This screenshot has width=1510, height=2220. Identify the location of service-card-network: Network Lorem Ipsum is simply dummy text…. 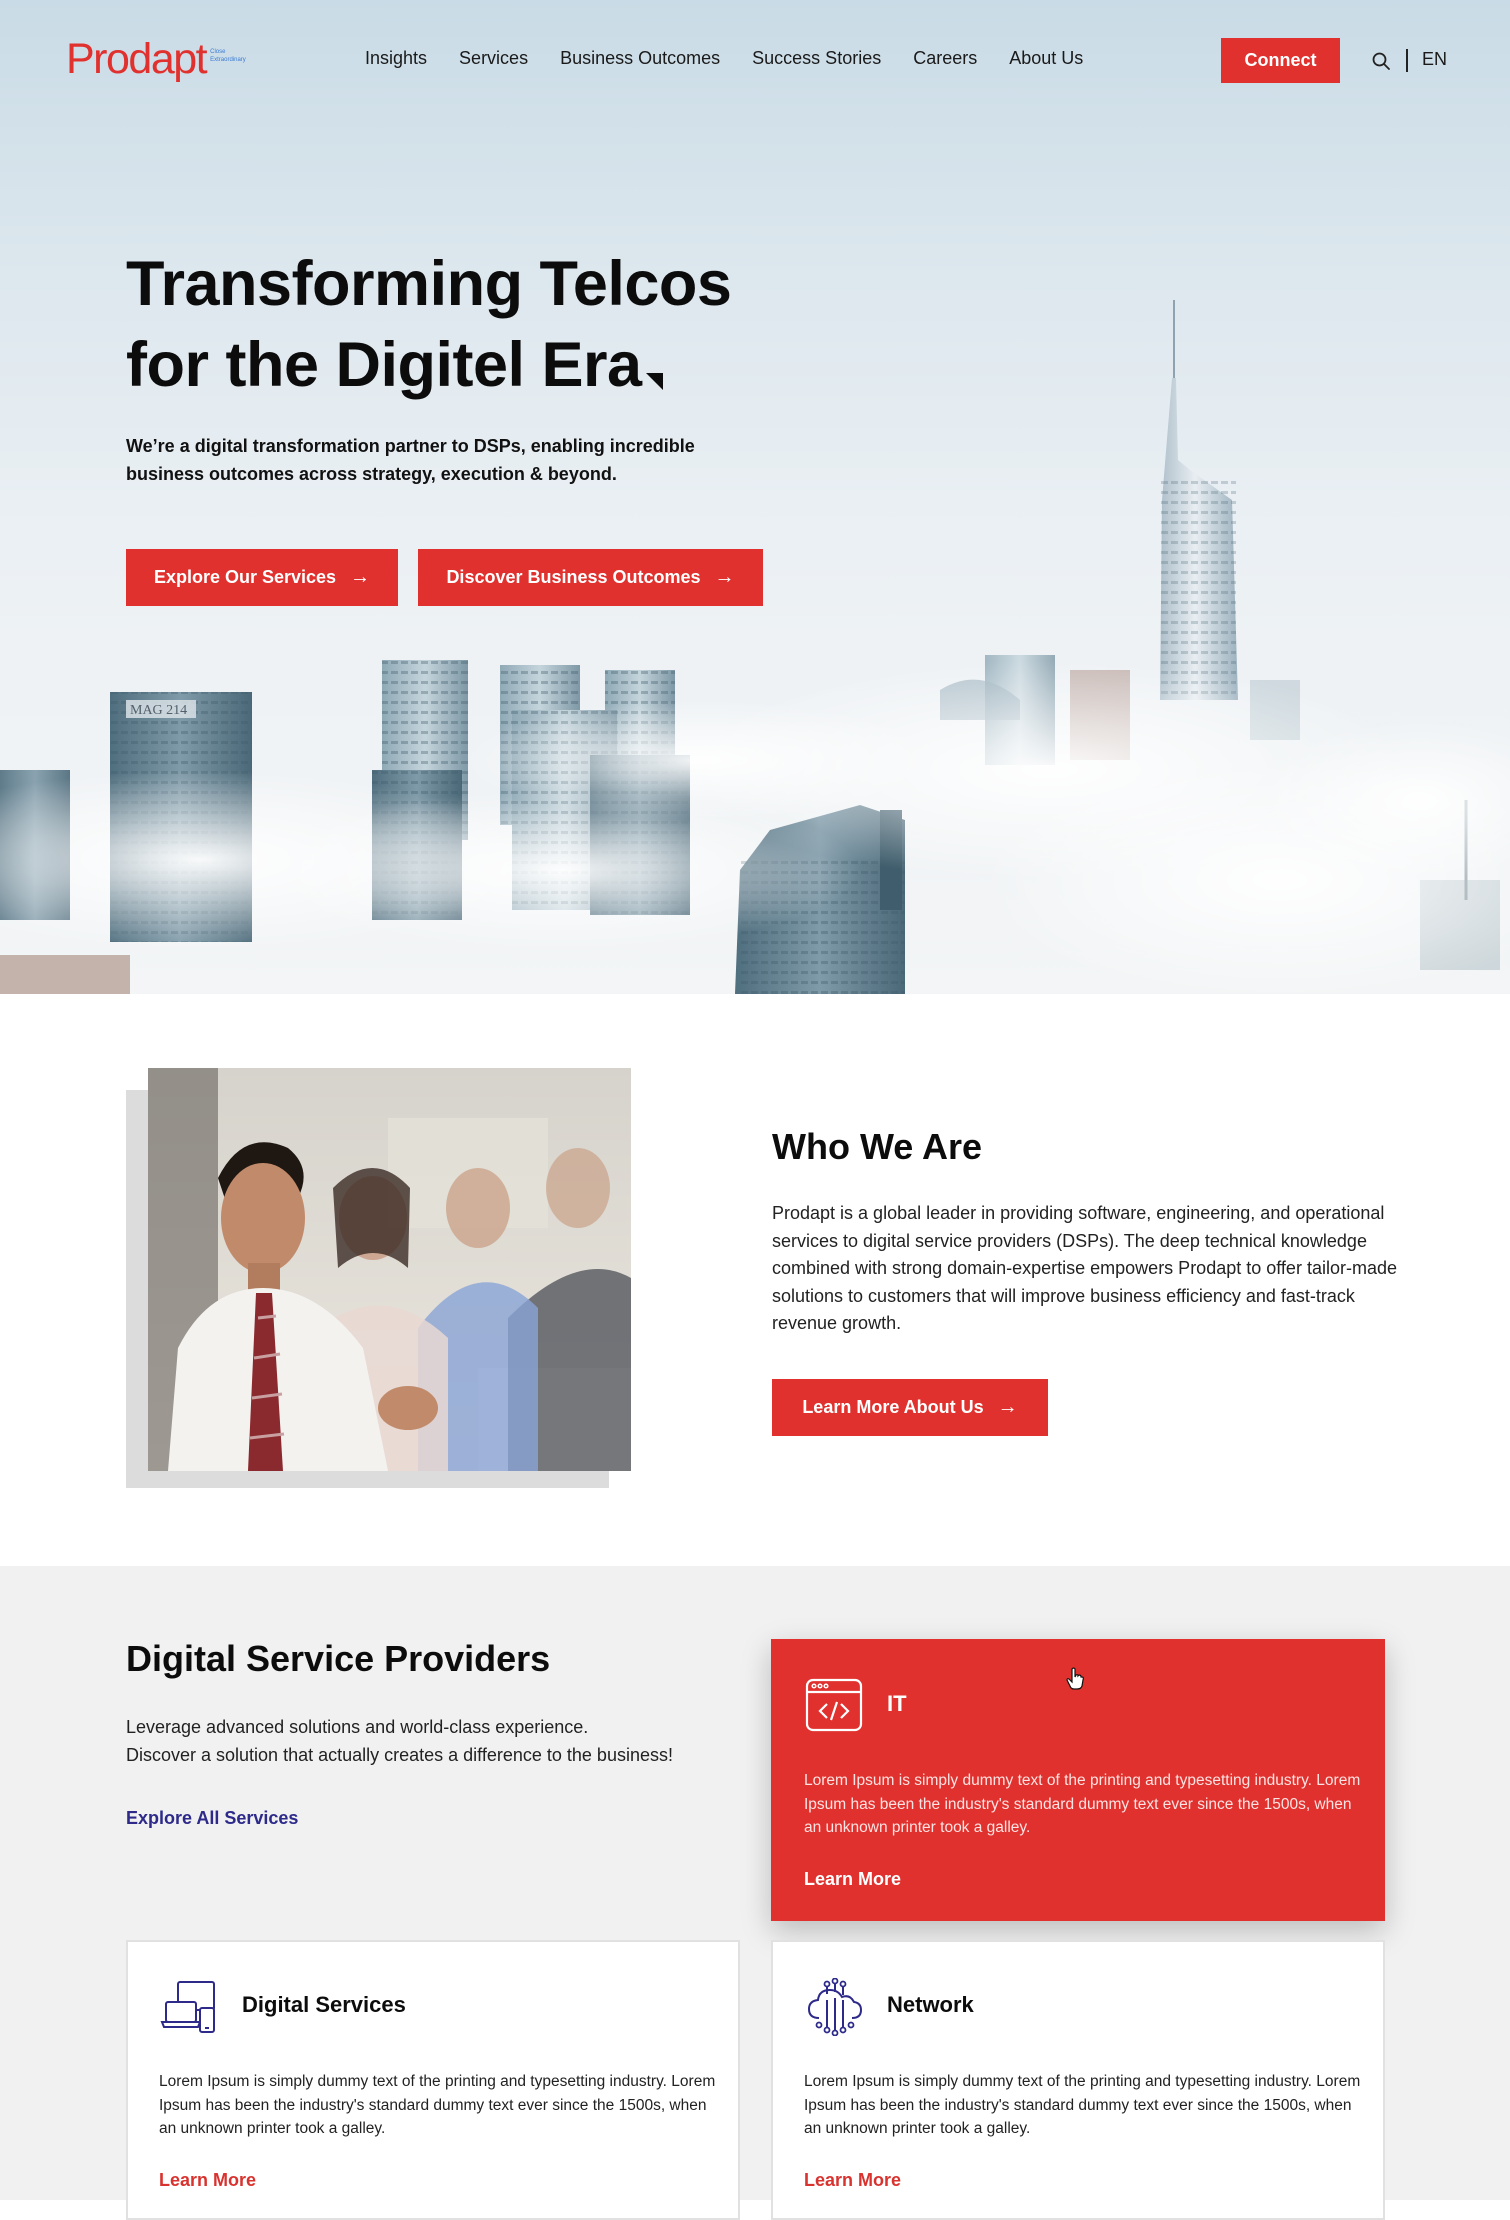
(1078, 2080).